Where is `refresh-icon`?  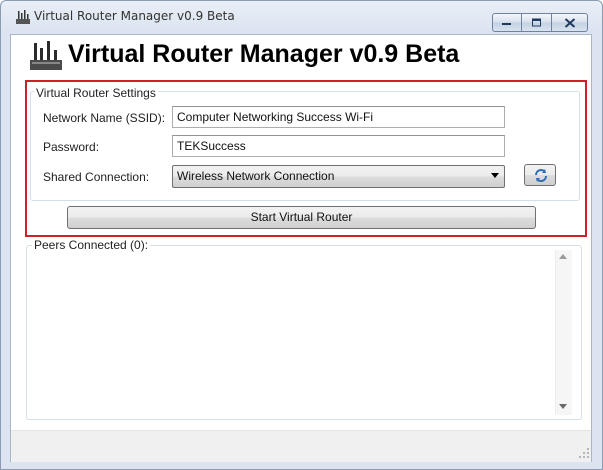 refresh-icon is located at coordinates (541, 175).